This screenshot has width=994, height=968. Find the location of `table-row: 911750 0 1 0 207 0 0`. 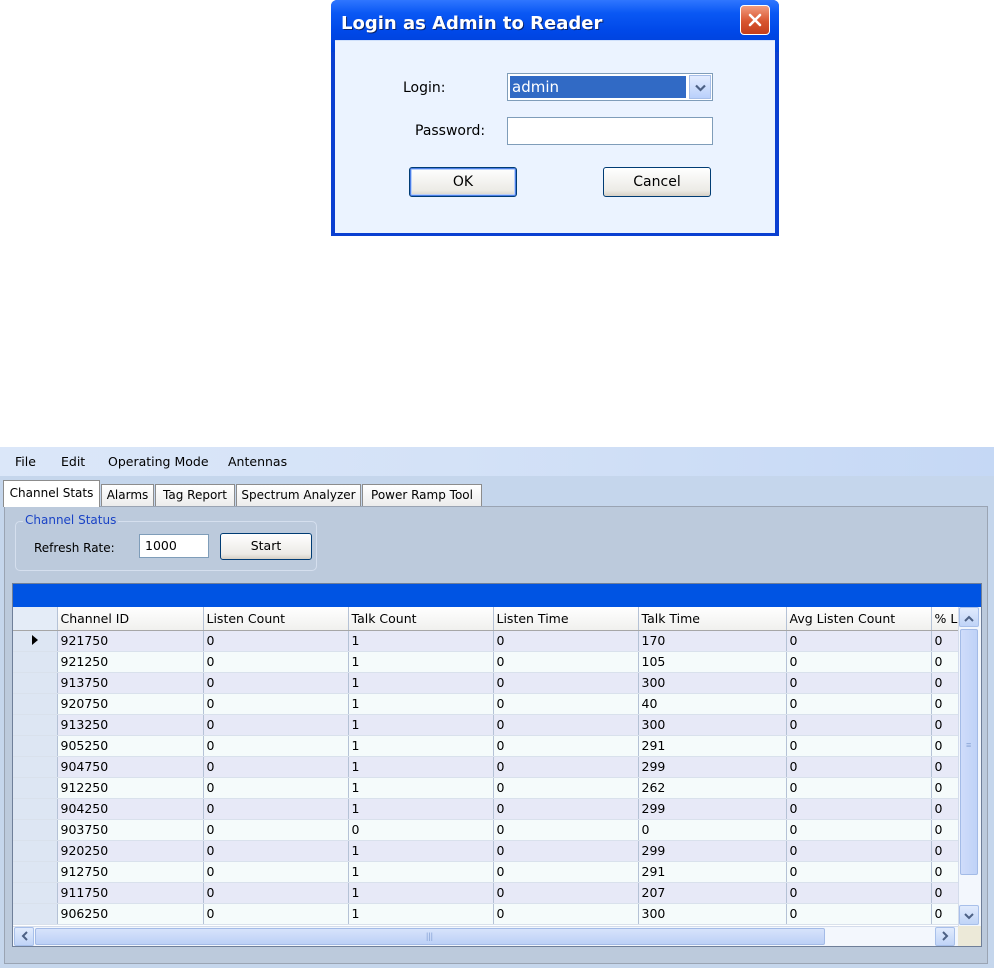

table-row: 911750 0 1 0 207 0 0 is located at coordinates (492, 893).